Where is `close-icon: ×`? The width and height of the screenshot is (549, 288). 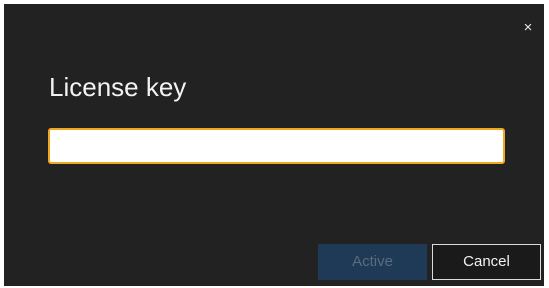
close-icon: × is located at coordinates (528, 27).